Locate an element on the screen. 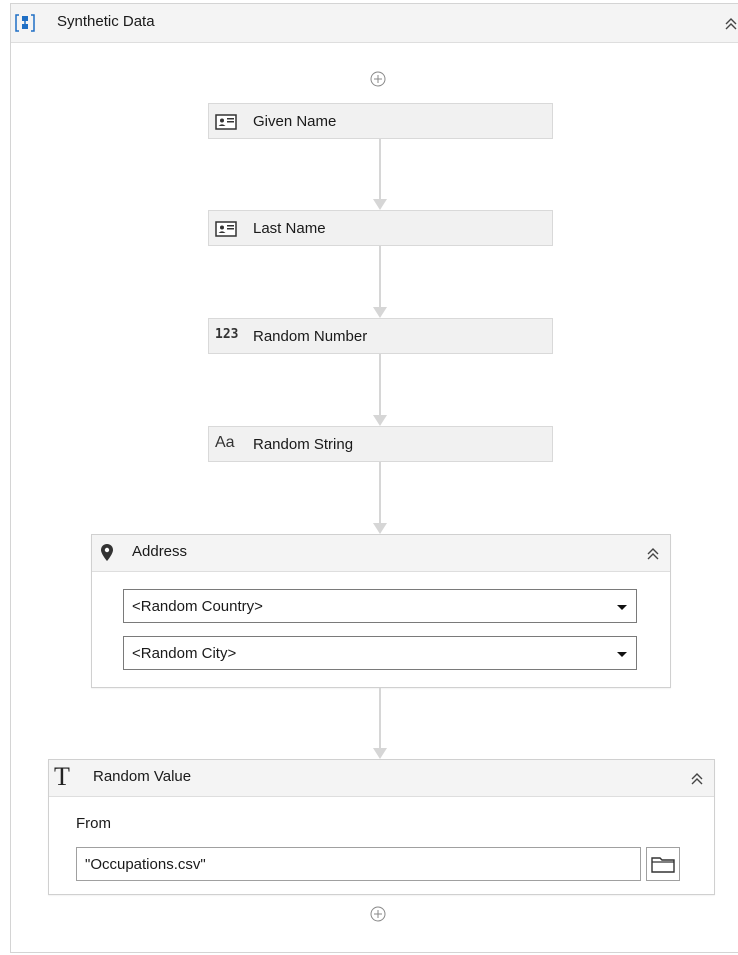 This screenshot has height=955, width=738. activity-label: Given Name is located at coordinates (295, 121).